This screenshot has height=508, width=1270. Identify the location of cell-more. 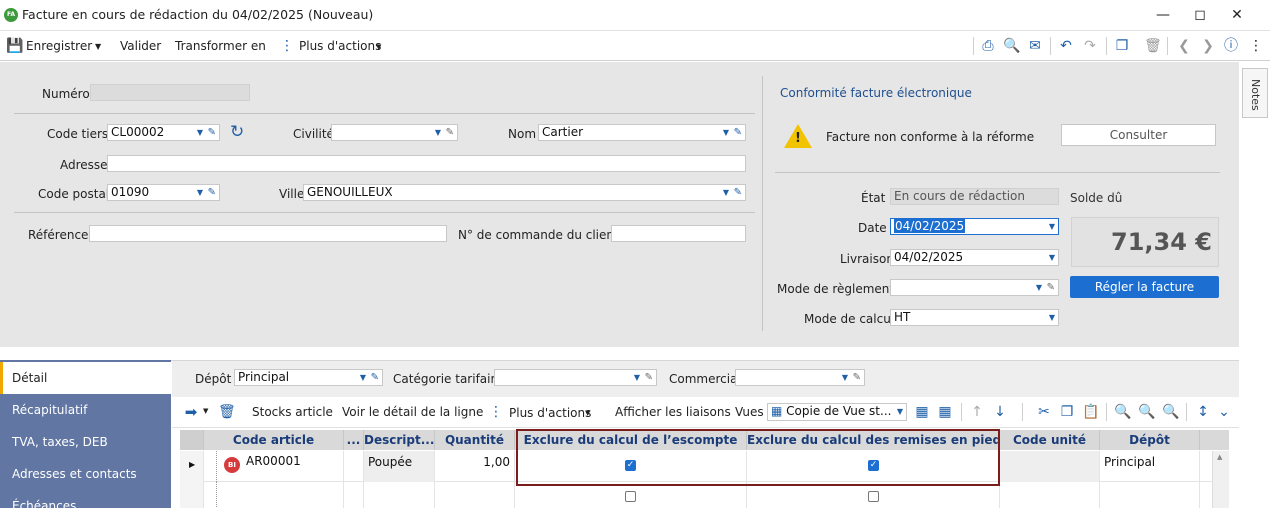
(354, 495).